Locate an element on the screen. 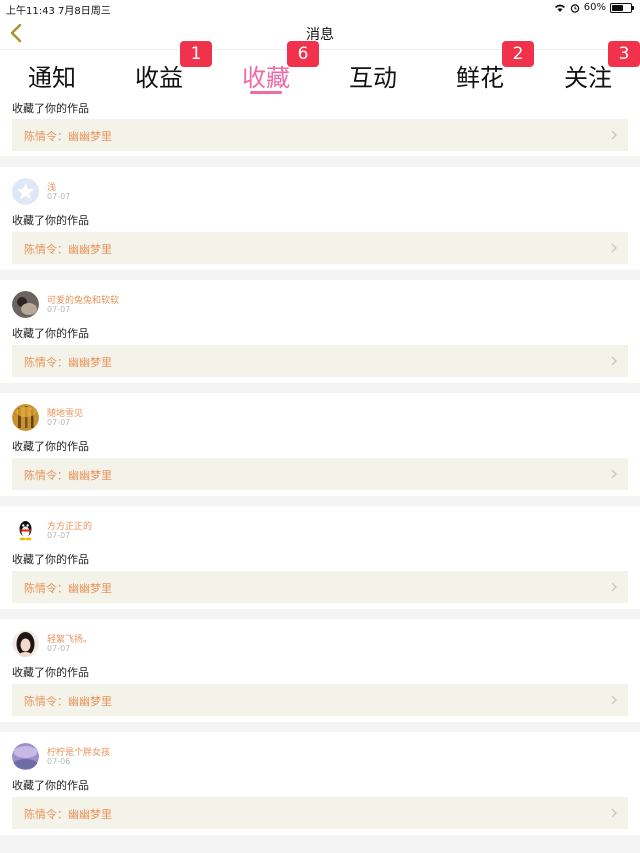 The image size is (640, 853). status-icons: 60% is located at coordinates (594, 7).